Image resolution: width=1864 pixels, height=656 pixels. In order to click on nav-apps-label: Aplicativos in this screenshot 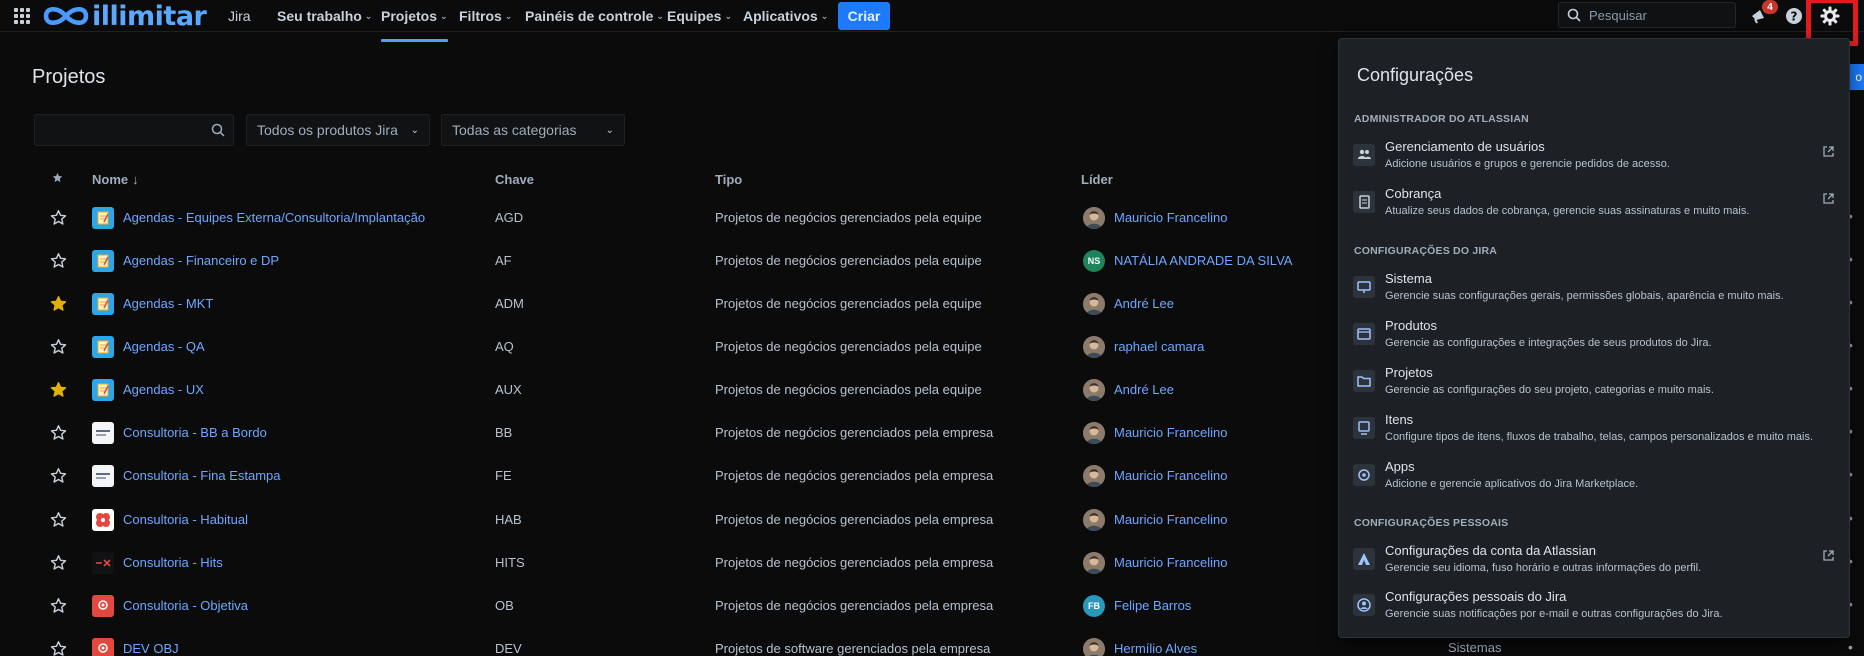, I will do `click(780, 16)`.